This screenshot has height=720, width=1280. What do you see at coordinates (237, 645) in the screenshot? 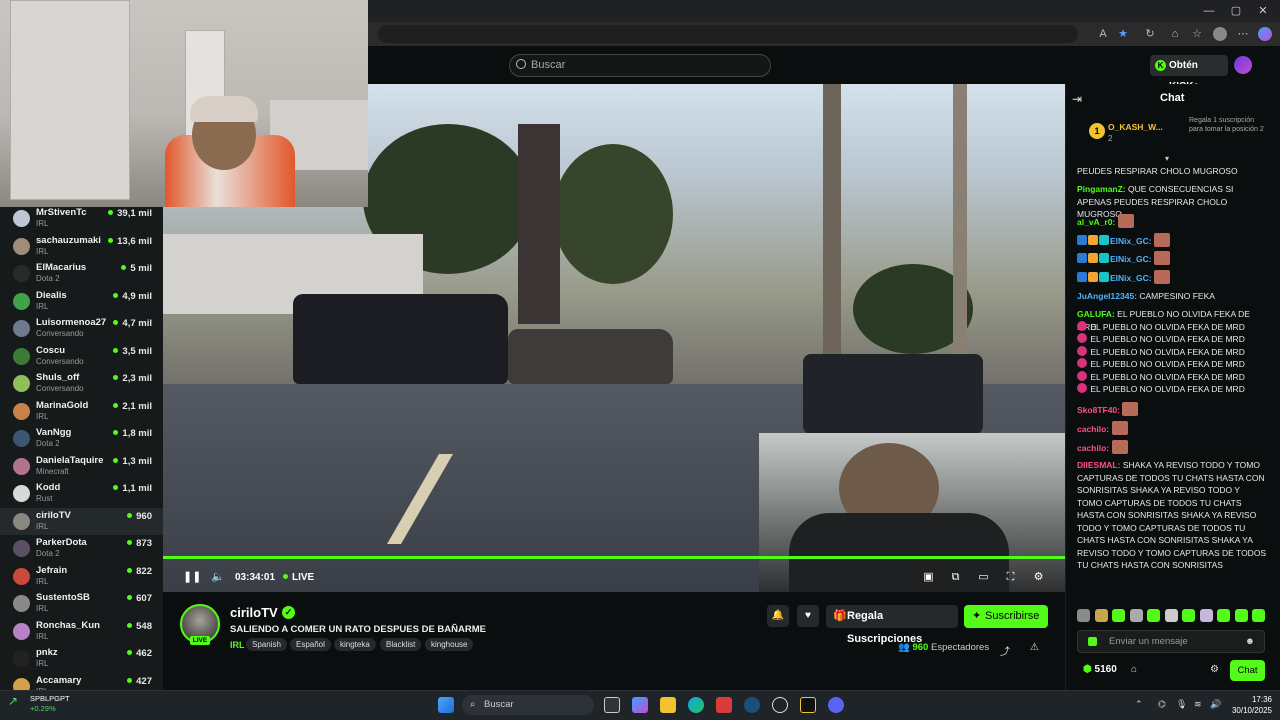
I see `category-link: IRL` at bounding box center [237, 645].